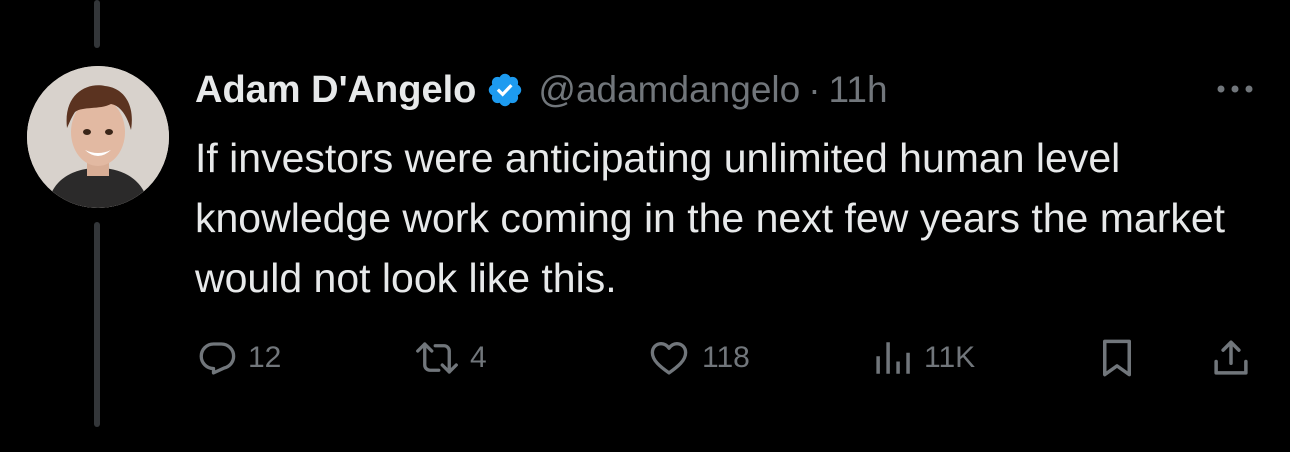 Image resolution: width=1290 pixels, height=452 pixels. What do you see at coordinates (217, 358) in the screenshot?
I see `reply-icon` at bounding box center [217, 358].